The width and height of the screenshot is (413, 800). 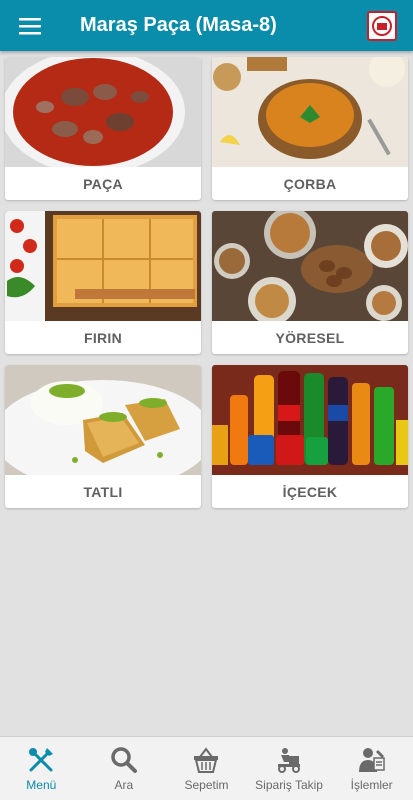 I want to click on lentil-soup-photo, so click(x=310, y=112).